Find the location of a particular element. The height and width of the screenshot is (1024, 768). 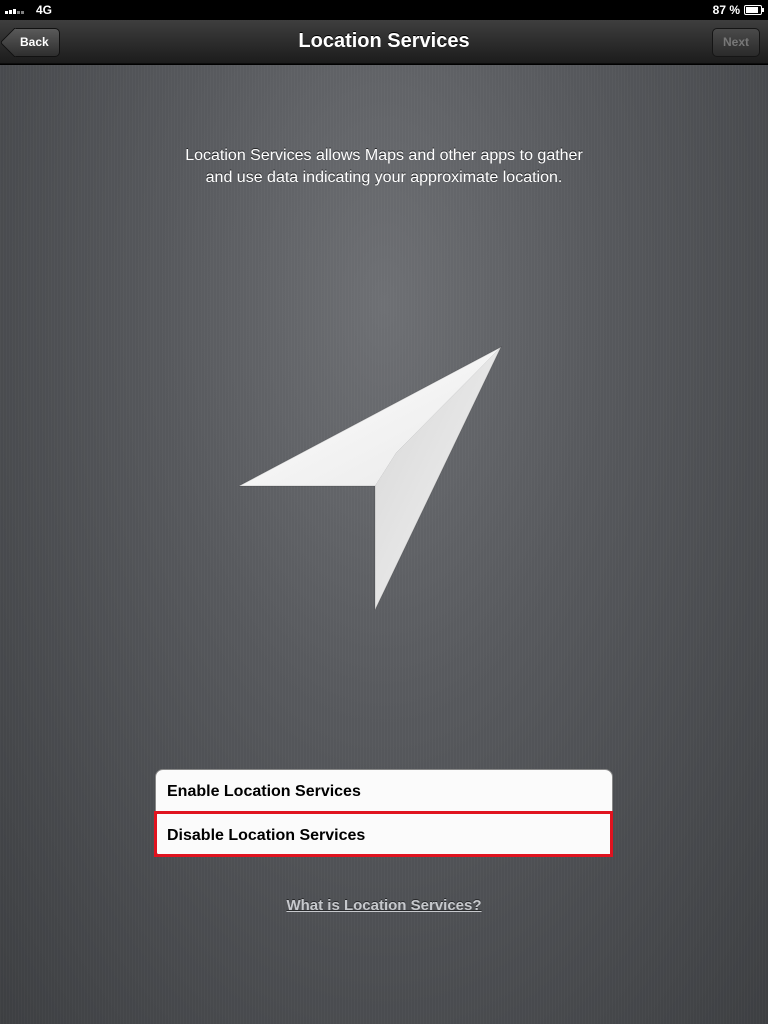

enable-location-services-option: Enable Location Services is located at coordinates (384, 792).